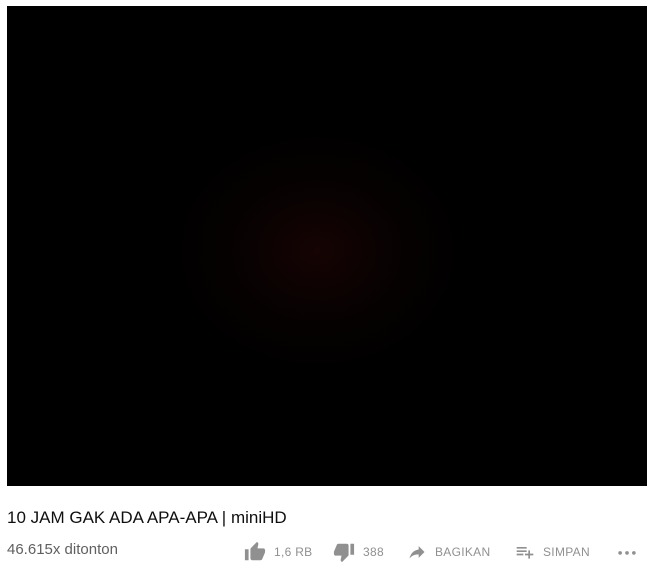 Image resolution: width=653 pixels, height=571 pixels. I want to click on thumb-up-icon, so click(255, 552).